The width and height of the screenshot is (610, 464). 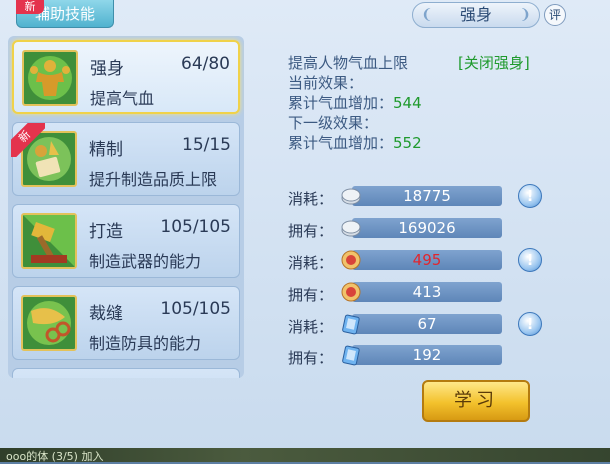 I want to click on skill-level: 64/80, so click(x=205, y=64).